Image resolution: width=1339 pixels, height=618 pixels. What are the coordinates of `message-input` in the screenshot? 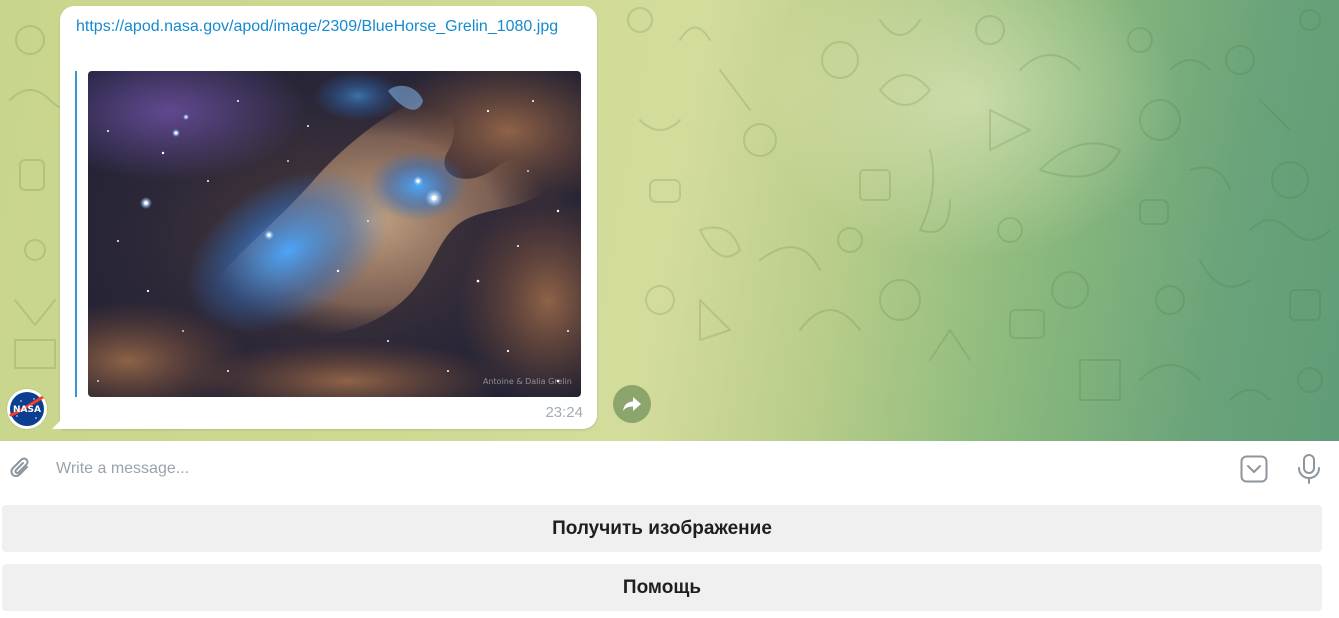 It's located at (641, 469).